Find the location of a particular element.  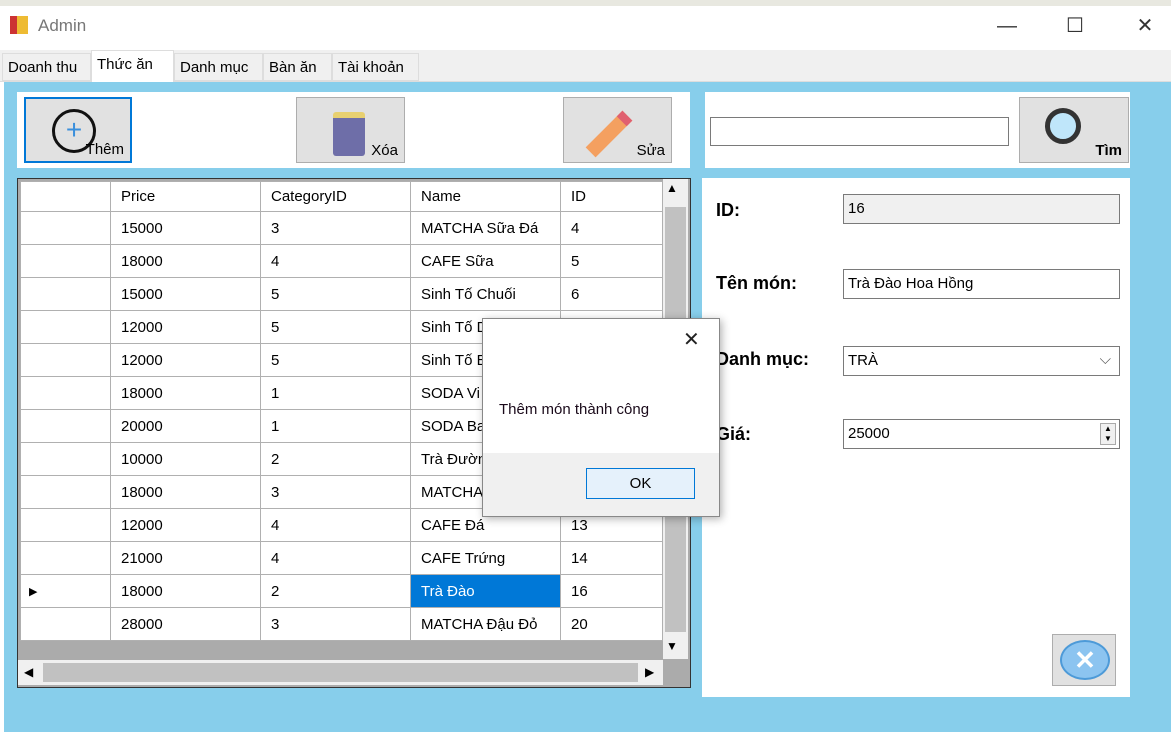

tab-ban-an: Bàn ăn is located at coordinates (297, 67).